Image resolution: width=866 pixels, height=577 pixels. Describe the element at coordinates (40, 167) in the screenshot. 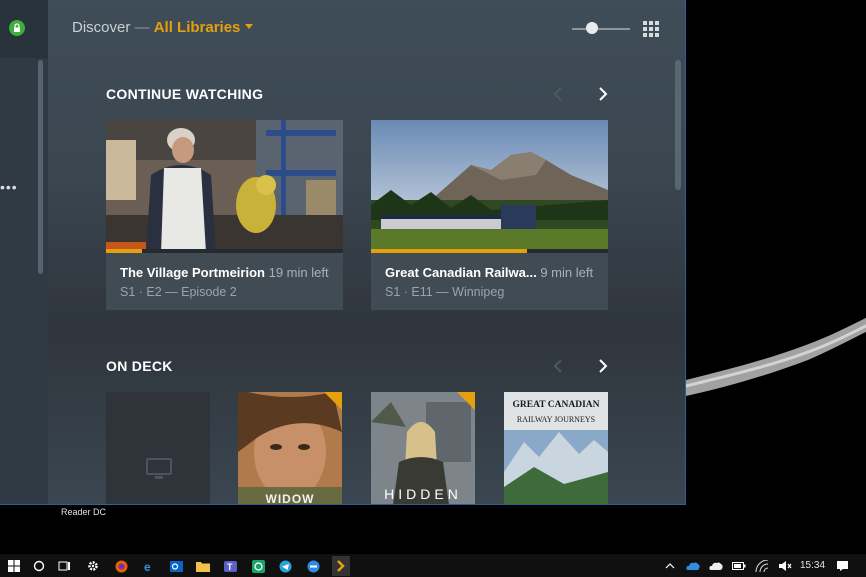

I see `sidebar-scrollbar` at that location.